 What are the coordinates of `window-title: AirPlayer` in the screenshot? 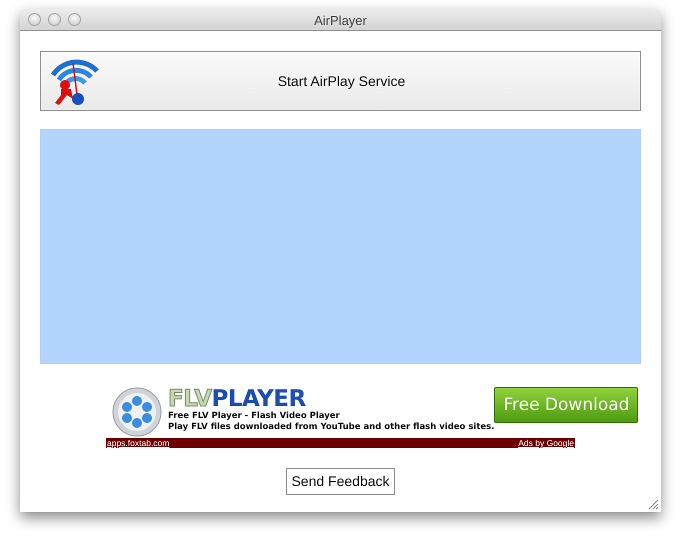 It's located at (340, 20).